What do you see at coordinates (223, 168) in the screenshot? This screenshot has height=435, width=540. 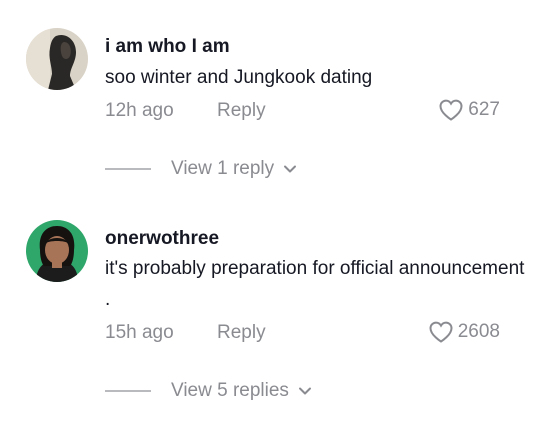 I see `view-replies-label: View 1 reply` at bounding box center [223, 168].